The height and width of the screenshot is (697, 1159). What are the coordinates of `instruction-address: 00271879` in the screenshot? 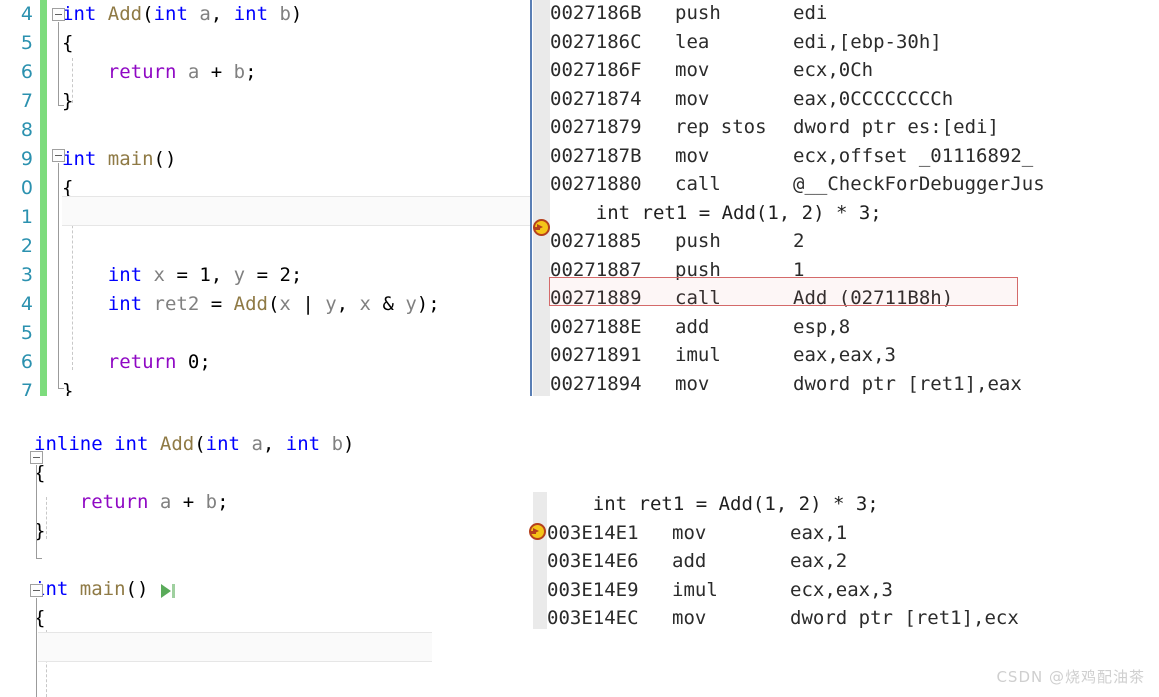 It's located at (596, 127).